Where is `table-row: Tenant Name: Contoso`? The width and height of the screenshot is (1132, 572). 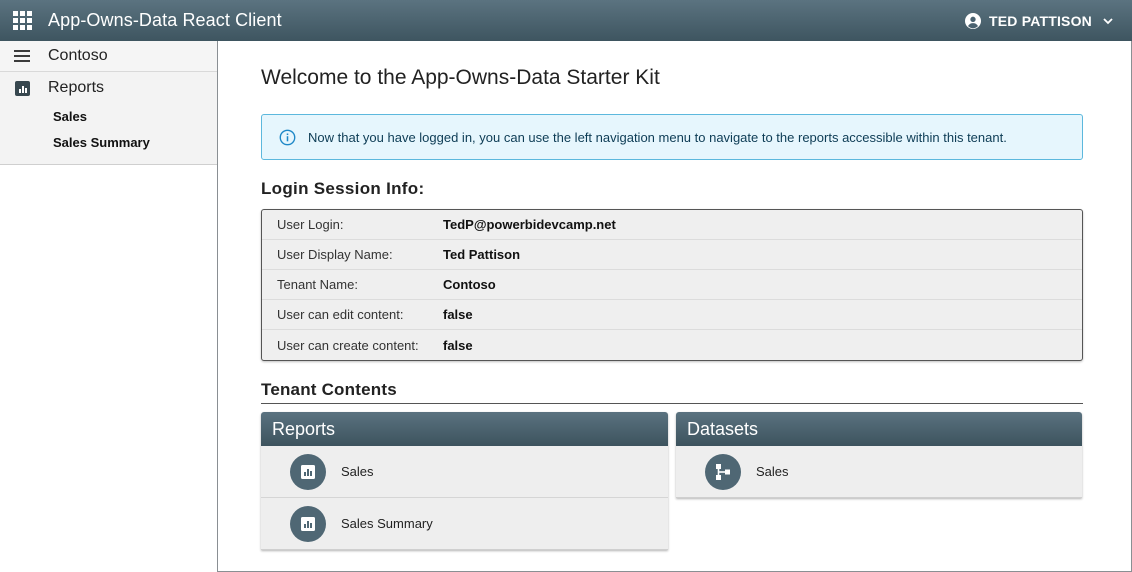
table-row: Tenant Name: Contoso is located at coordinates (672, 285).